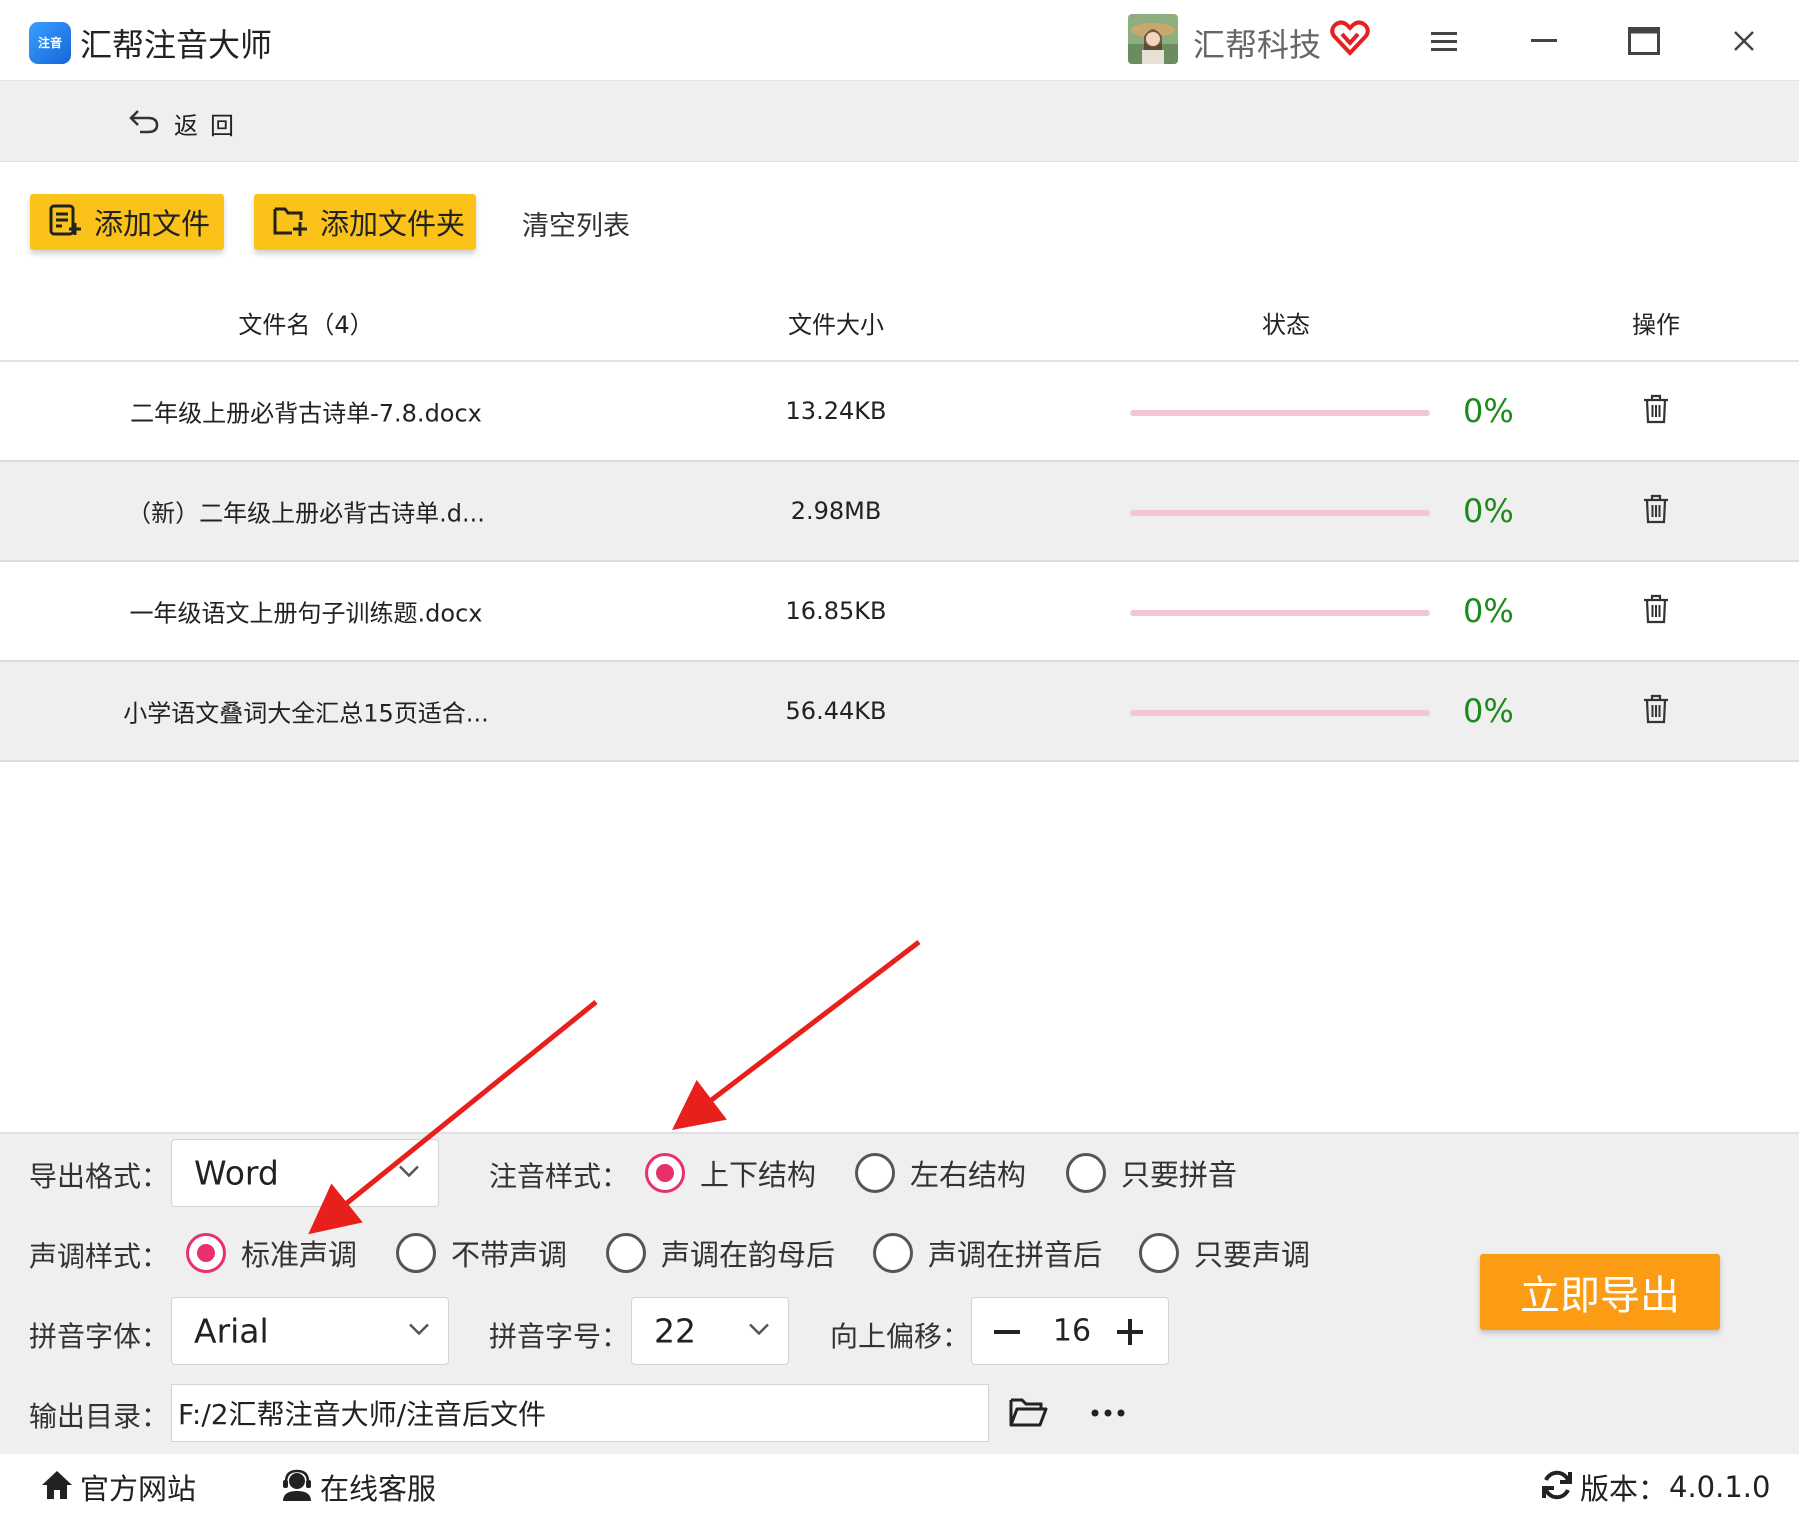  I want to click on back-icon, so click(144, 123).